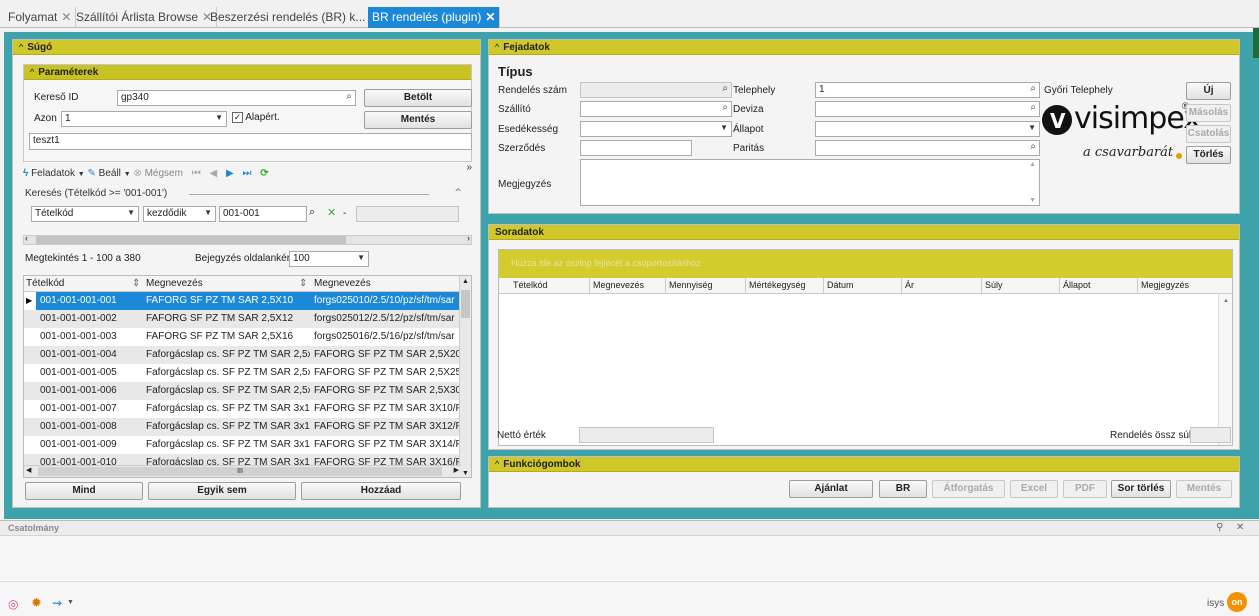 This screenshot has height=616, width=1259. Describe the element at coordinates (456, 470) in the screenshot. I see `scroll-right-icon: ▶` at that location.